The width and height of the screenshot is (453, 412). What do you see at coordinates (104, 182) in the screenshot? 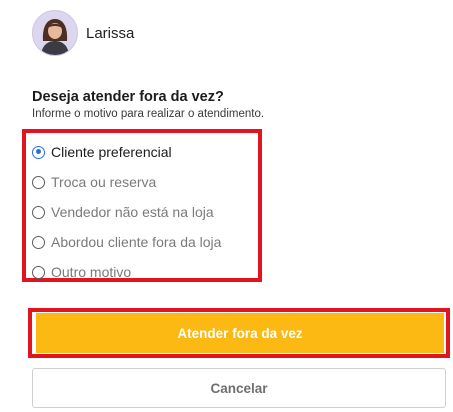
I see `option-label: Troca ou reserva` at bounding box center [104, 182].